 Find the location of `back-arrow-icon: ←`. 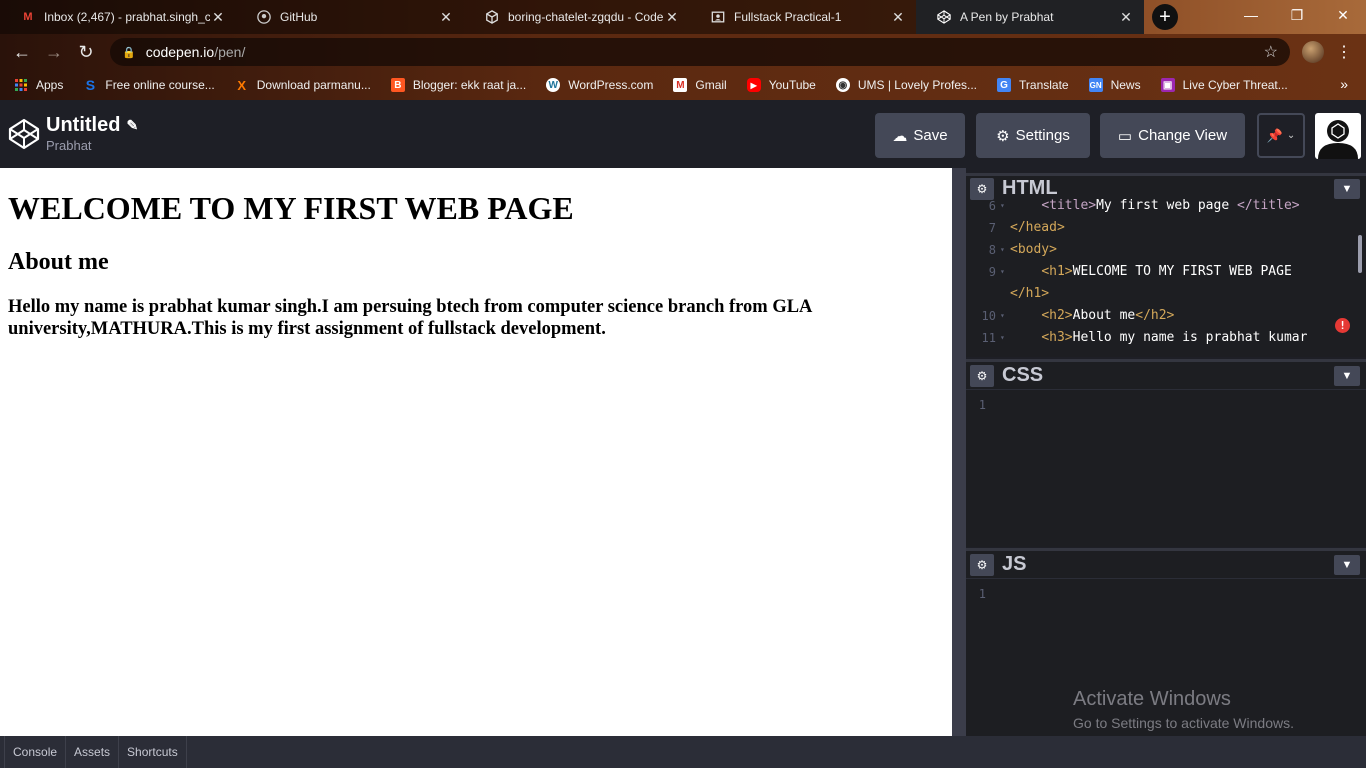

back-arrow-icon: ← is located at coordinates (22, 52).